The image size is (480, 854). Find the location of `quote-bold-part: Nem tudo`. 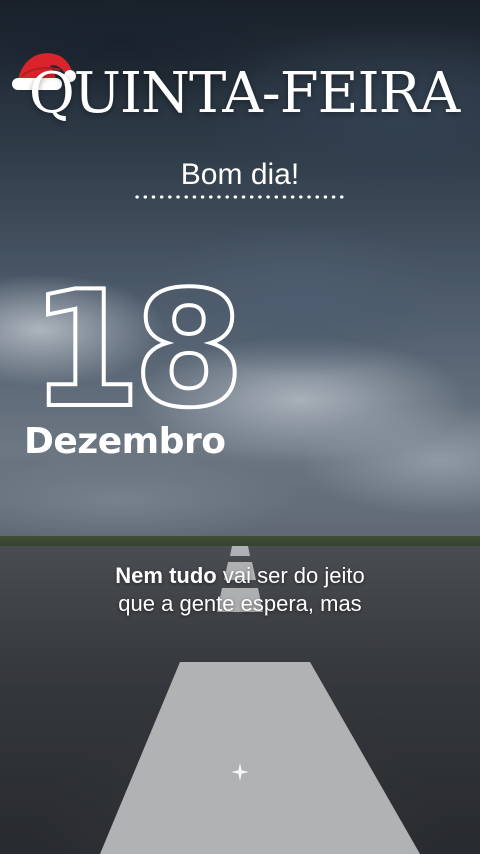

quote-bold-part: Nem tudo is located at coordinates (166, 575).